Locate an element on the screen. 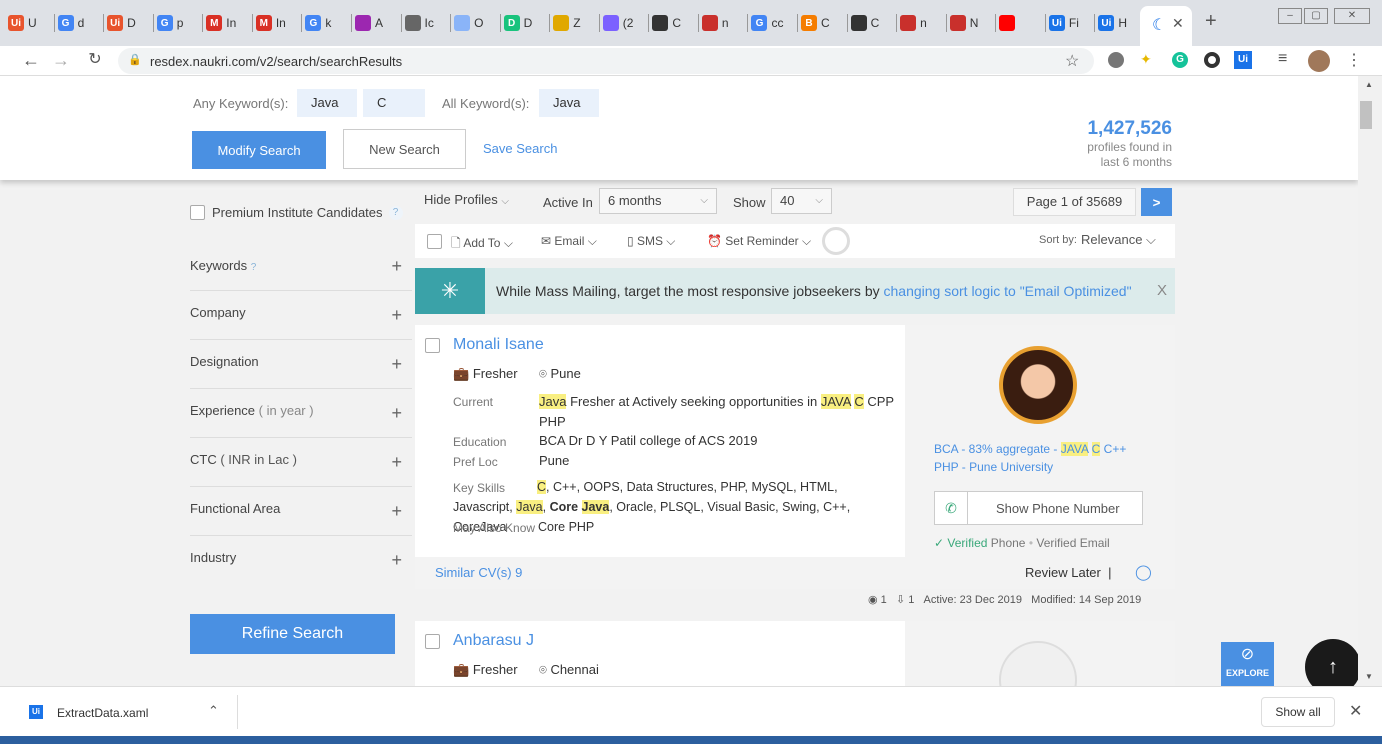 The width and height of the screenshot is (1382, 744). browser-tab: Ic is located at coordinates (419, 23).